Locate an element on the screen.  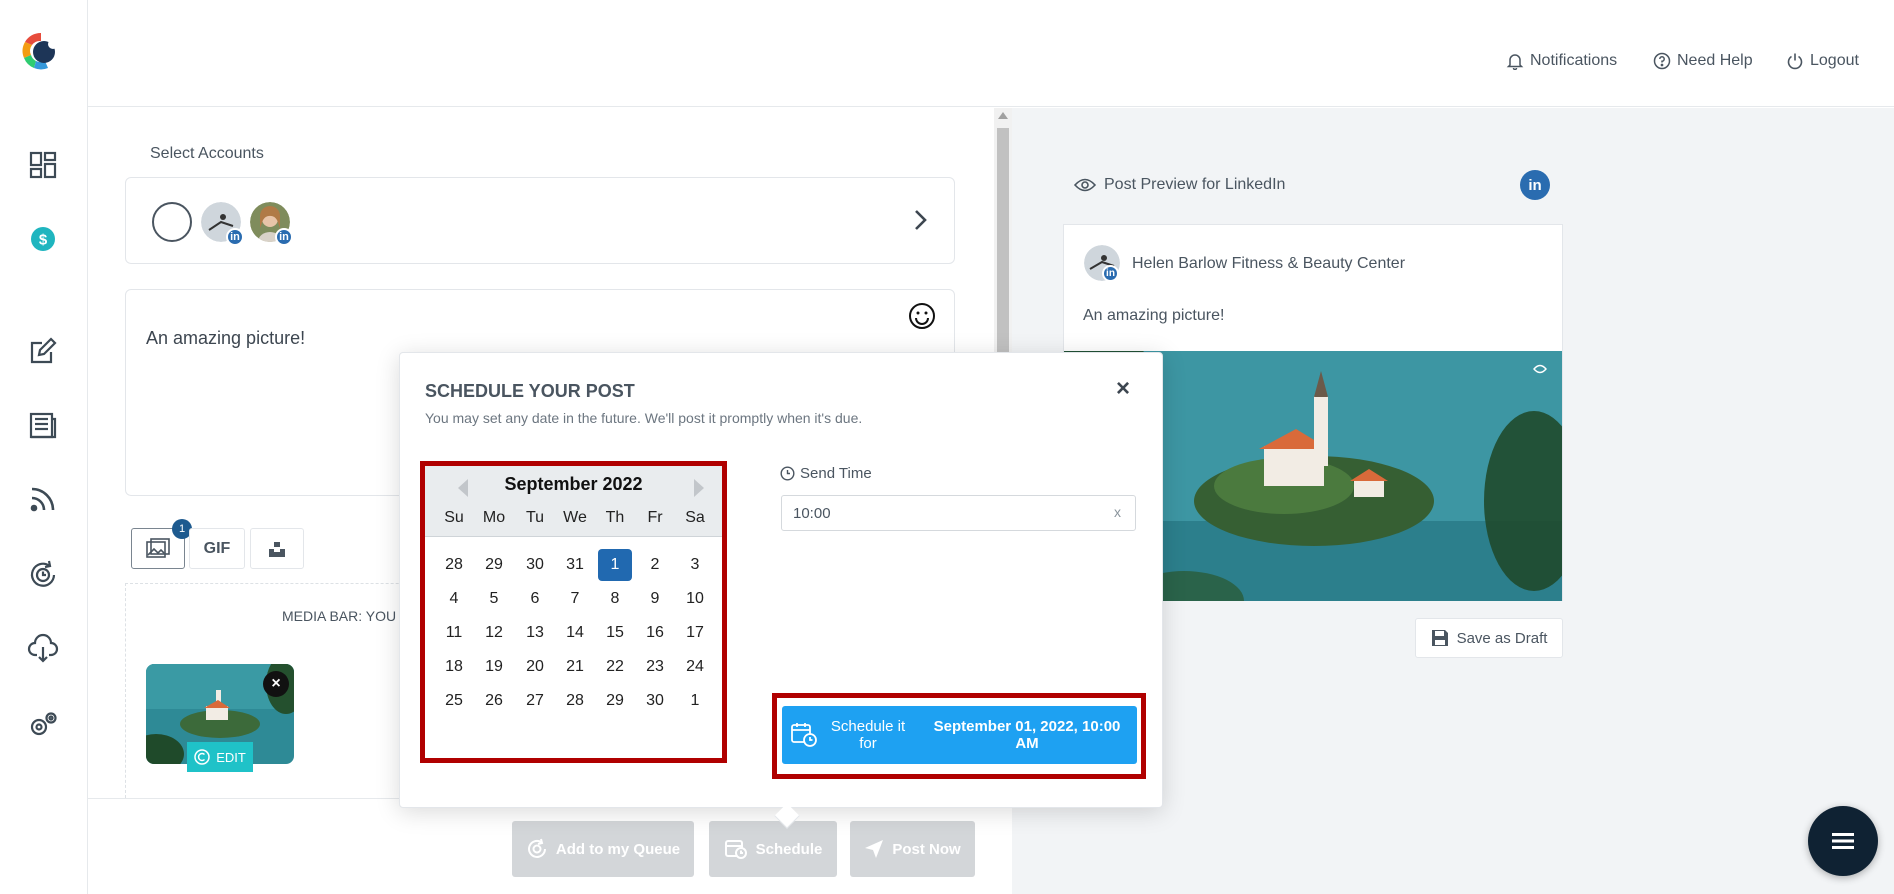
sidebar: $ is located at coordinates (44, 447).